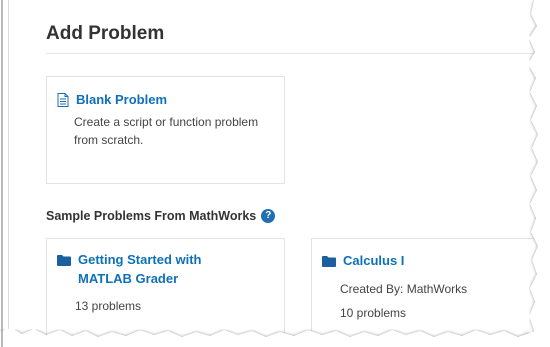  What do you see at coordinates (105, 33) in the screenshot?
I see `page-title: Add Problem` at bounding box center [105, 33].